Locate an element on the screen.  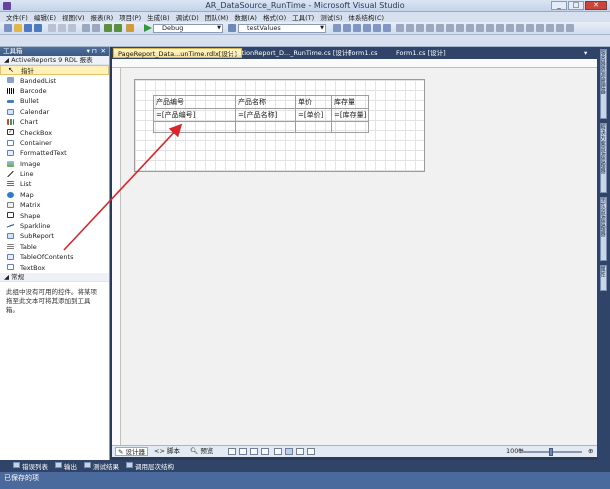
tab-form1-design: Form1.cs [设计] is located at coordinates (421, 53).